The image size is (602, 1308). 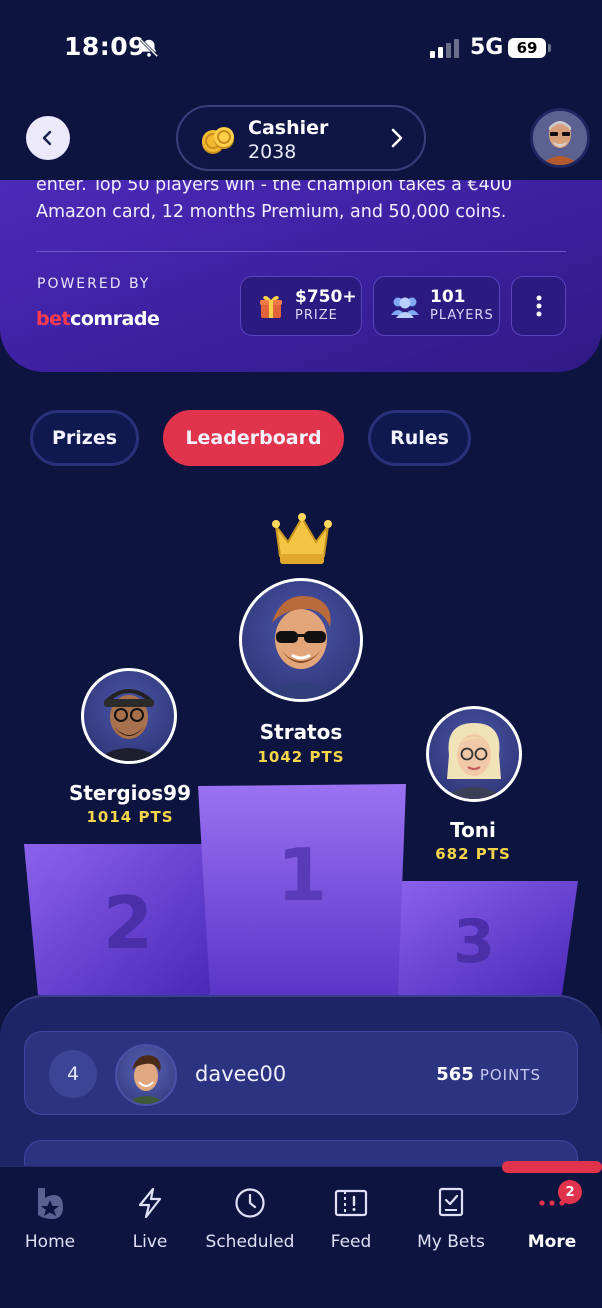 What do you see at coordinates (250, 1242) in the screenshot?
I see `nav-scheduled-label: Scheduled` at bounding box center [250, 1242].